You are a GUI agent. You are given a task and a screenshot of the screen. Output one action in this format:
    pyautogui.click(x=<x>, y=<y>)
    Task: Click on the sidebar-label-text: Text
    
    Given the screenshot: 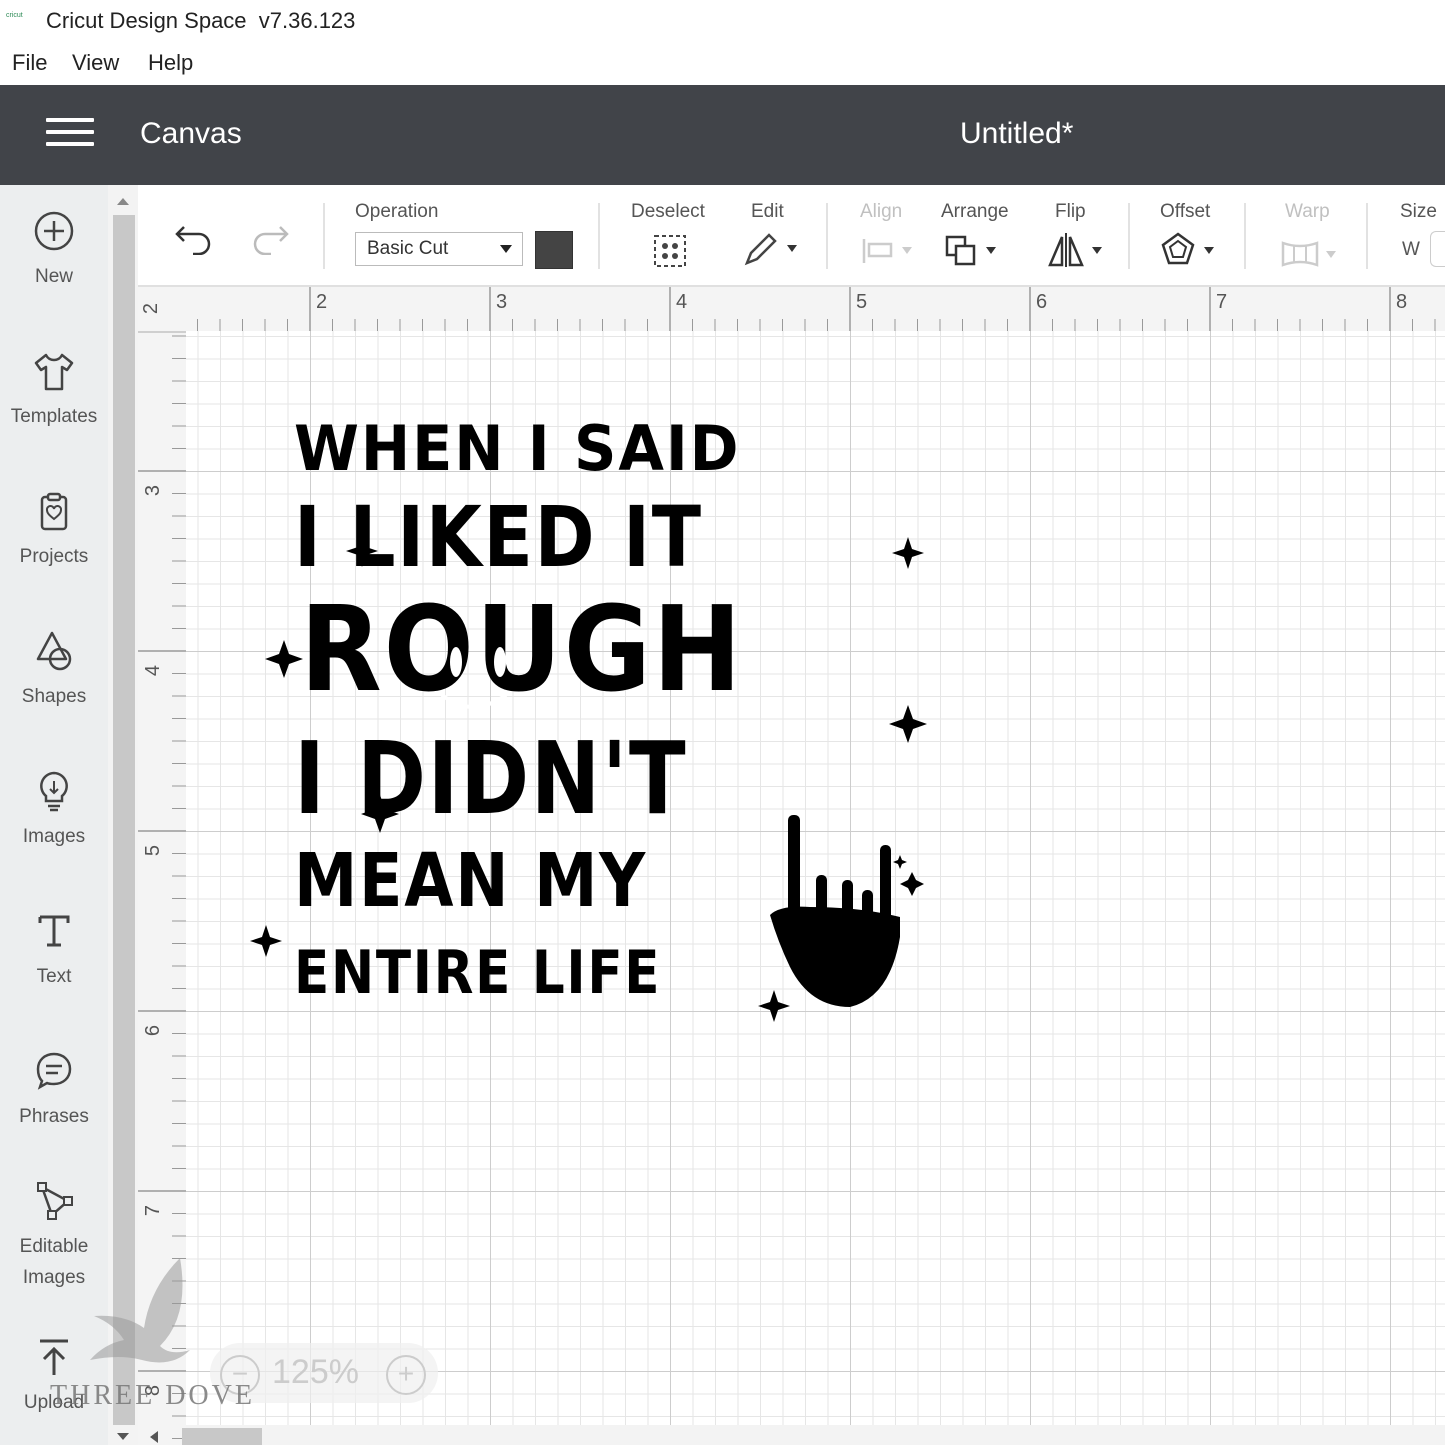 What is the action you would take?
    pyautogui.click(x=54, y=976)
    